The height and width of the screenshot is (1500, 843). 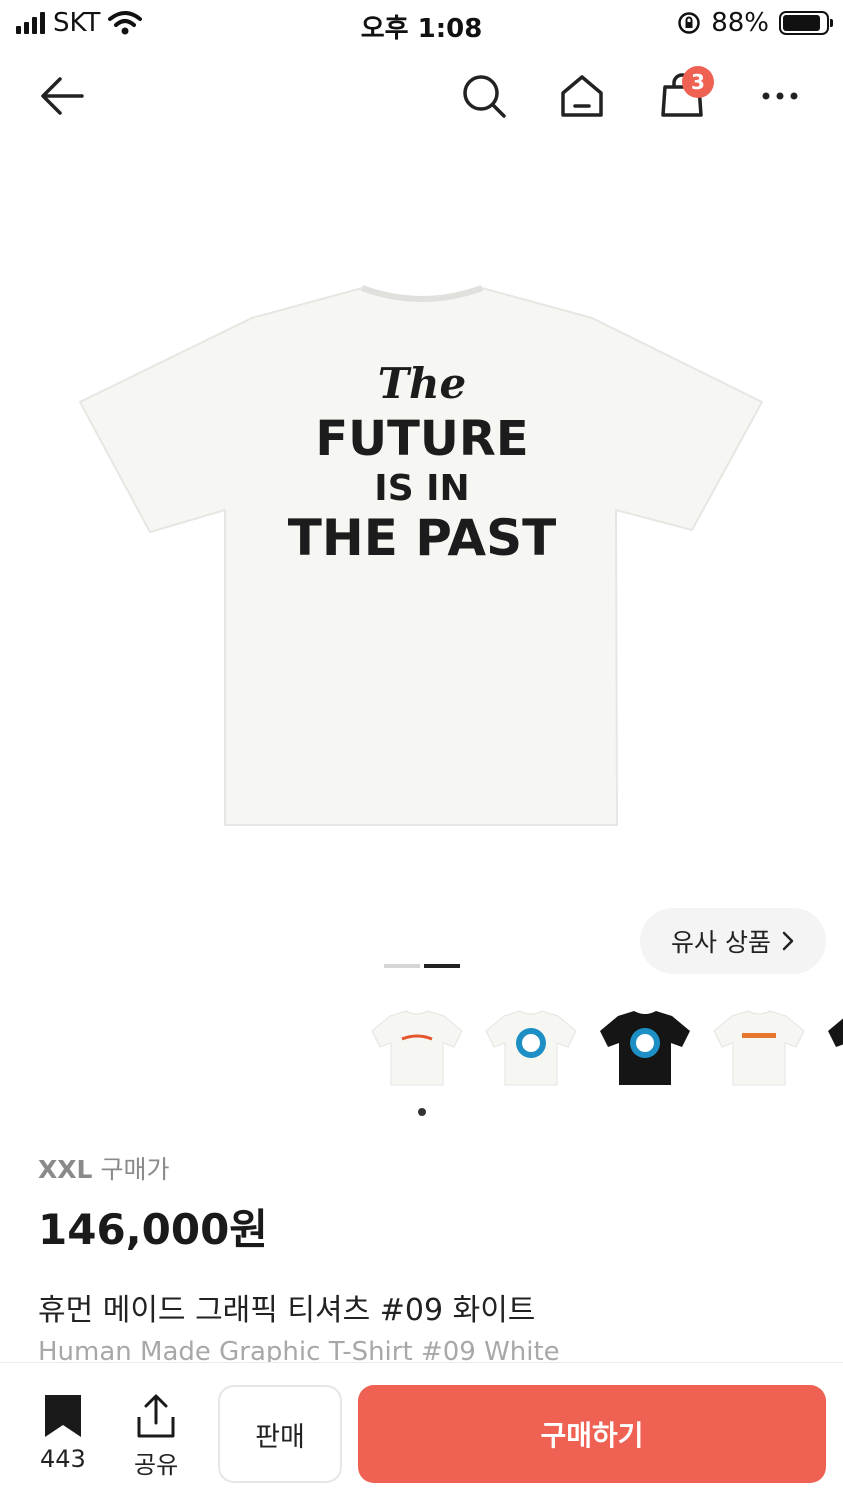 What do you see at coordinates (689, 23) in the screenshot?
I see `orientation-lock-icon` at bounding box center [689, 23].